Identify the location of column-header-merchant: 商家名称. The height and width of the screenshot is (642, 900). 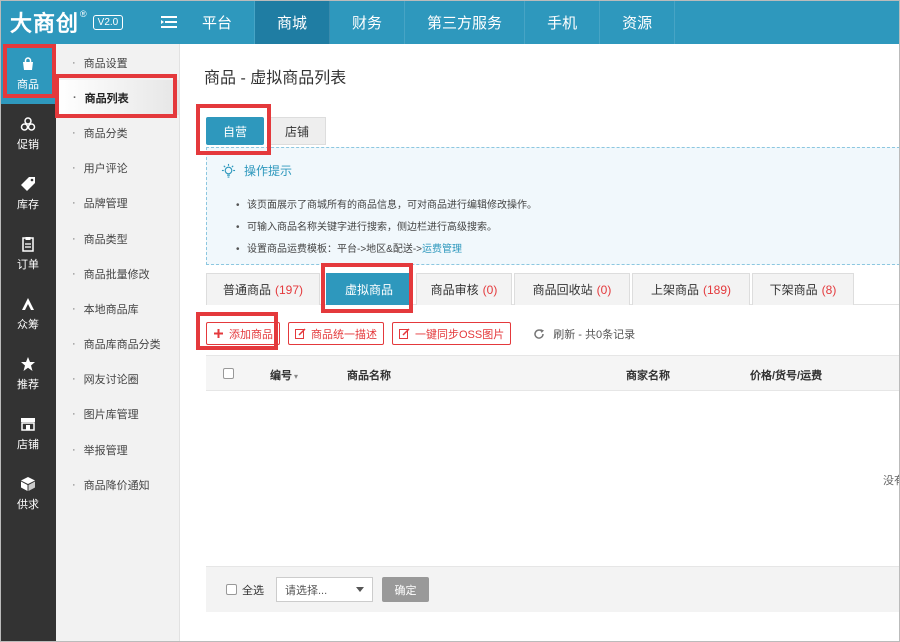
(648, 376).